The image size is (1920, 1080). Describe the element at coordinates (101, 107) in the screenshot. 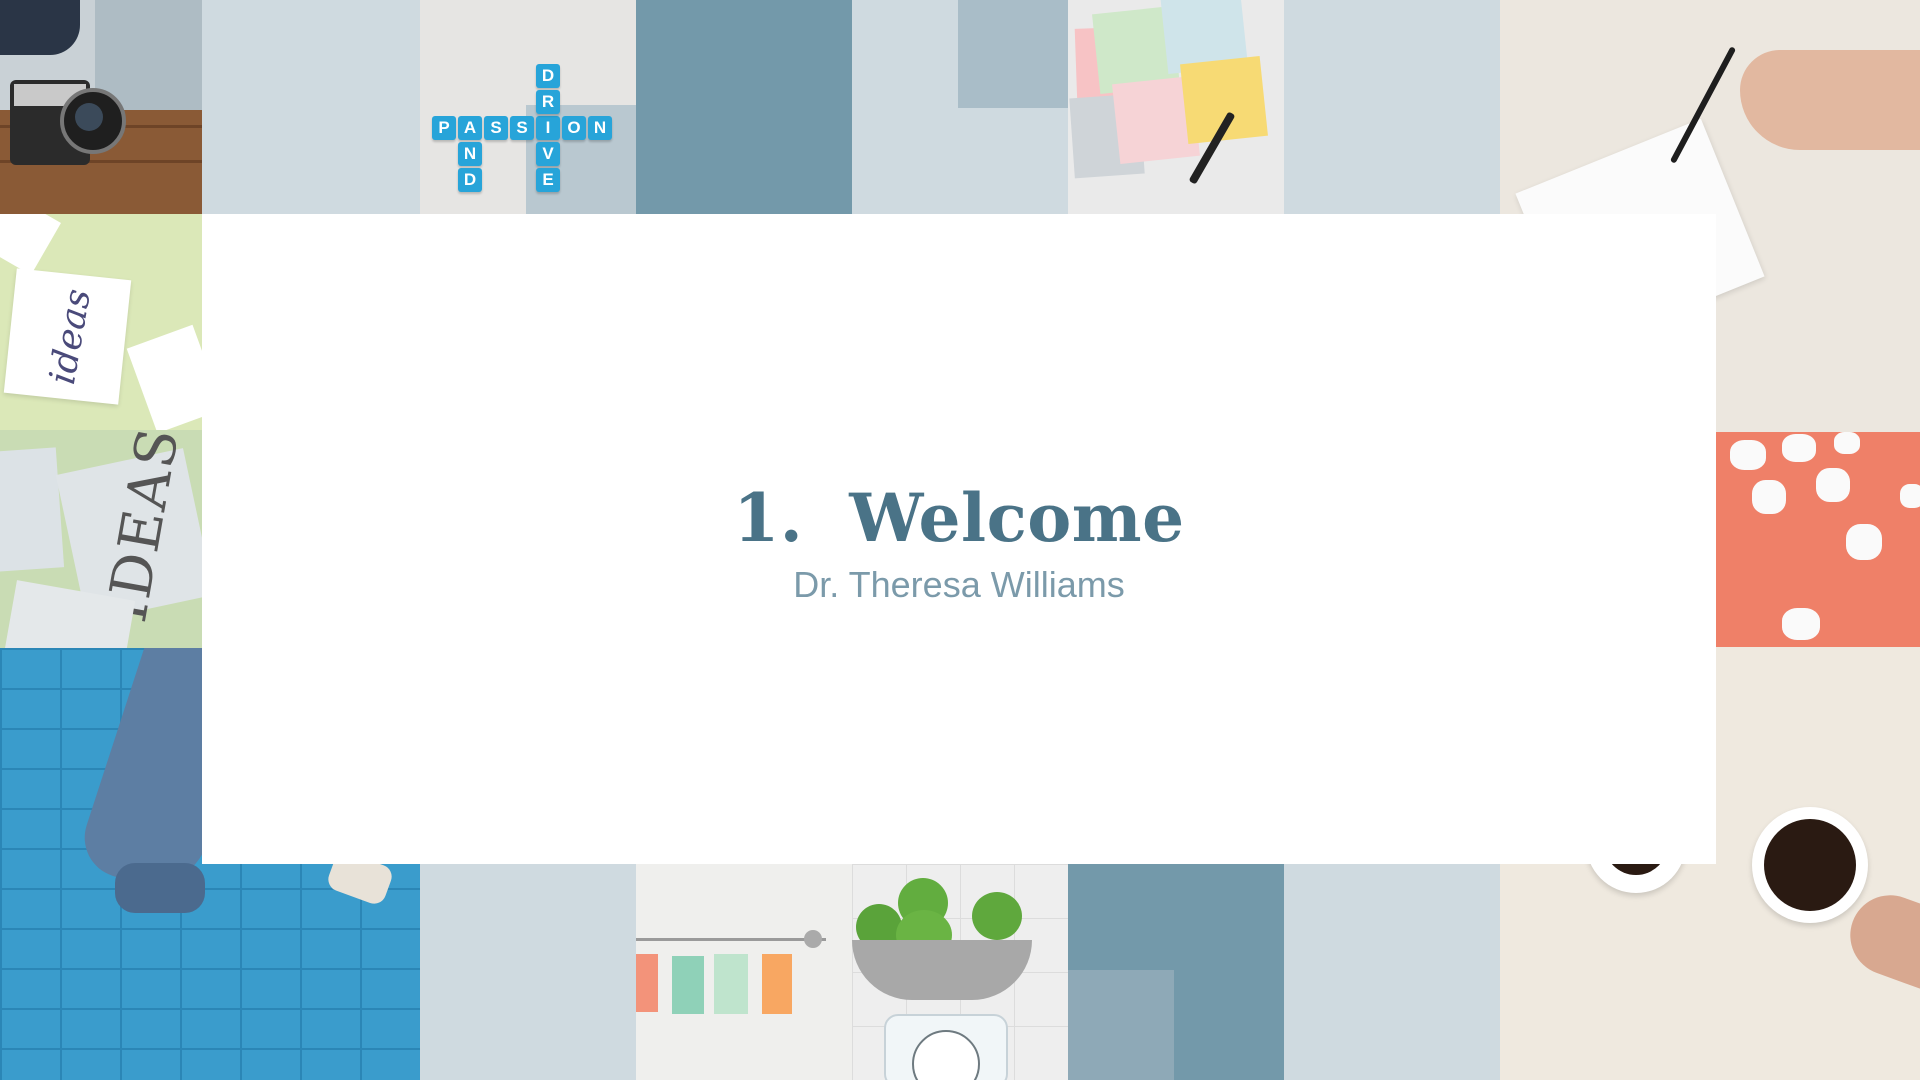

I see `camera-photo` at that location.